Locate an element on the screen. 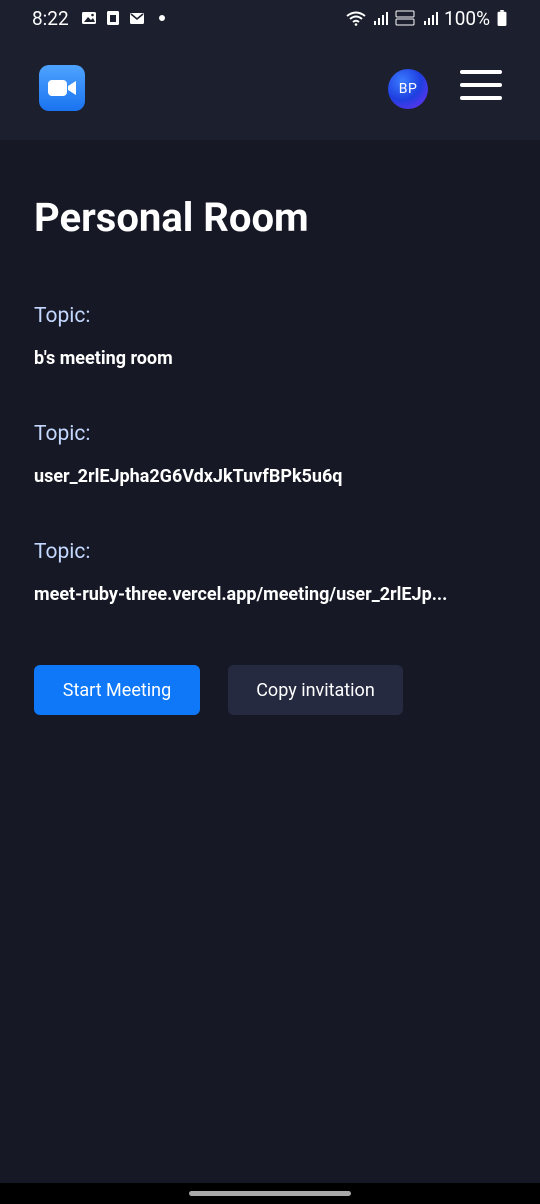 Image resolution: width=540 pixels, height=1204 pixels. volte-lte2-icon is located at coordinates (405, 18).